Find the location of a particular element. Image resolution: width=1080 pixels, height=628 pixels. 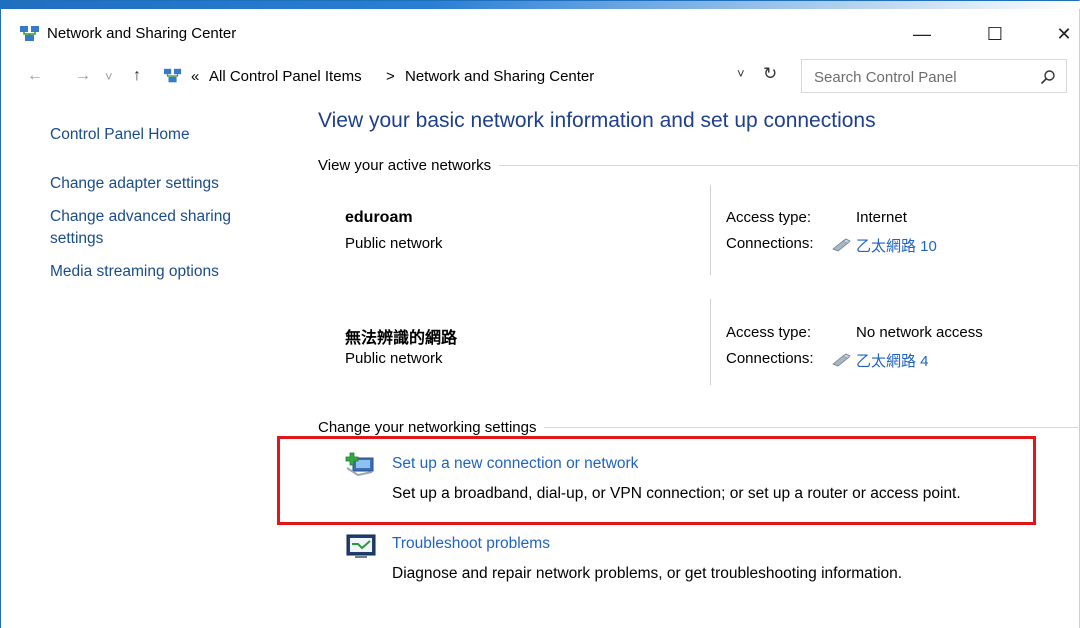

highlight-box is located at coordinates (656, 480).